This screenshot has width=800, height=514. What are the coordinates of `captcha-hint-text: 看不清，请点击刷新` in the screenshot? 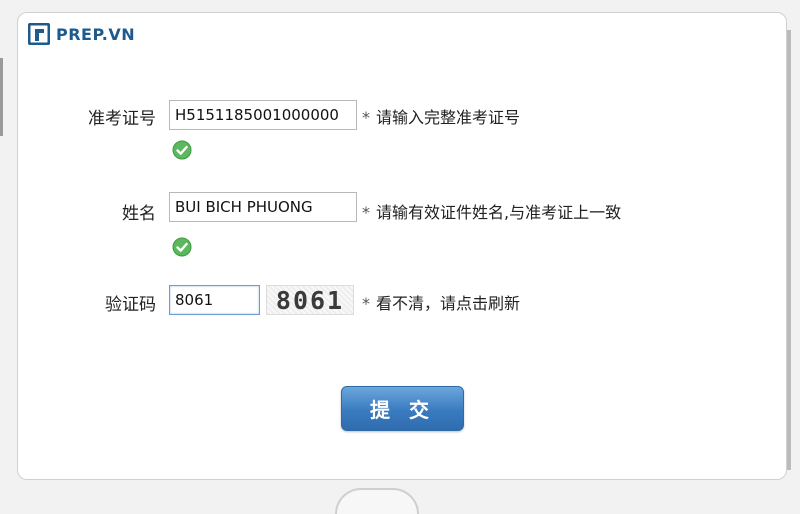 It's located at (448, 303).